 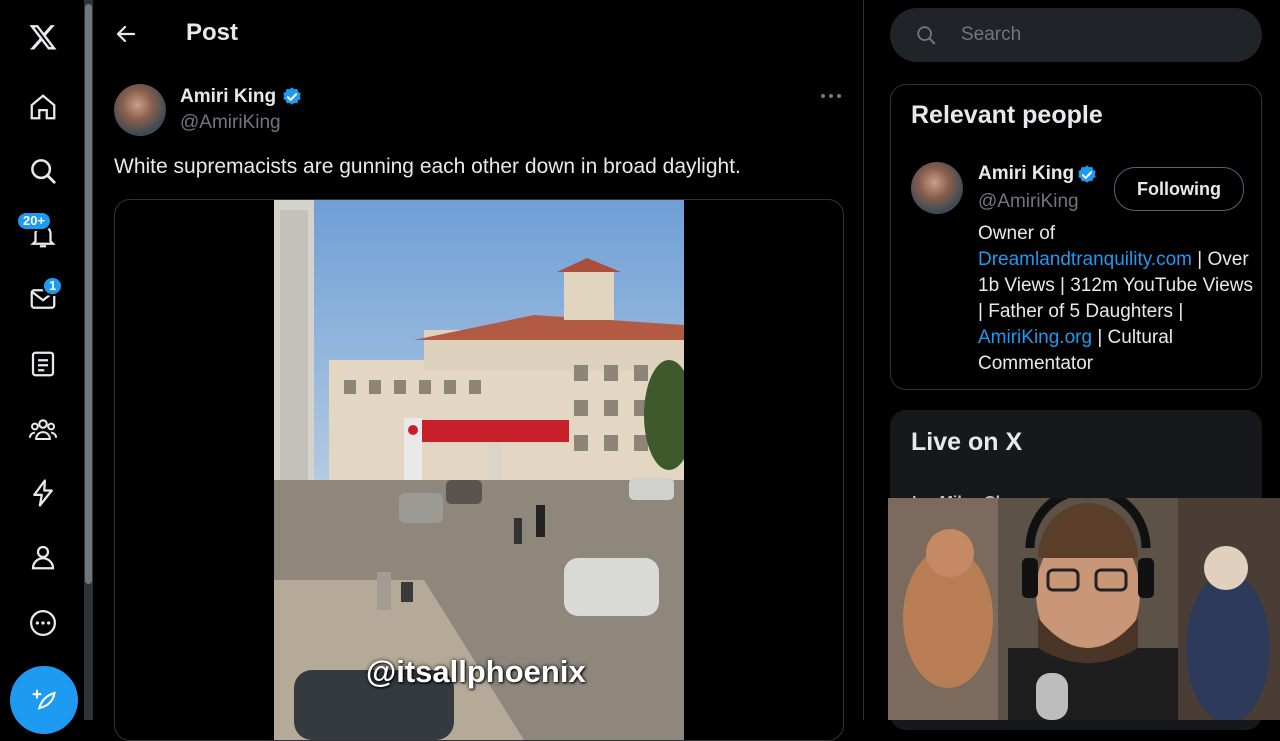 I want to click on bio-text: Owner of, so click(x=1017, y=233).